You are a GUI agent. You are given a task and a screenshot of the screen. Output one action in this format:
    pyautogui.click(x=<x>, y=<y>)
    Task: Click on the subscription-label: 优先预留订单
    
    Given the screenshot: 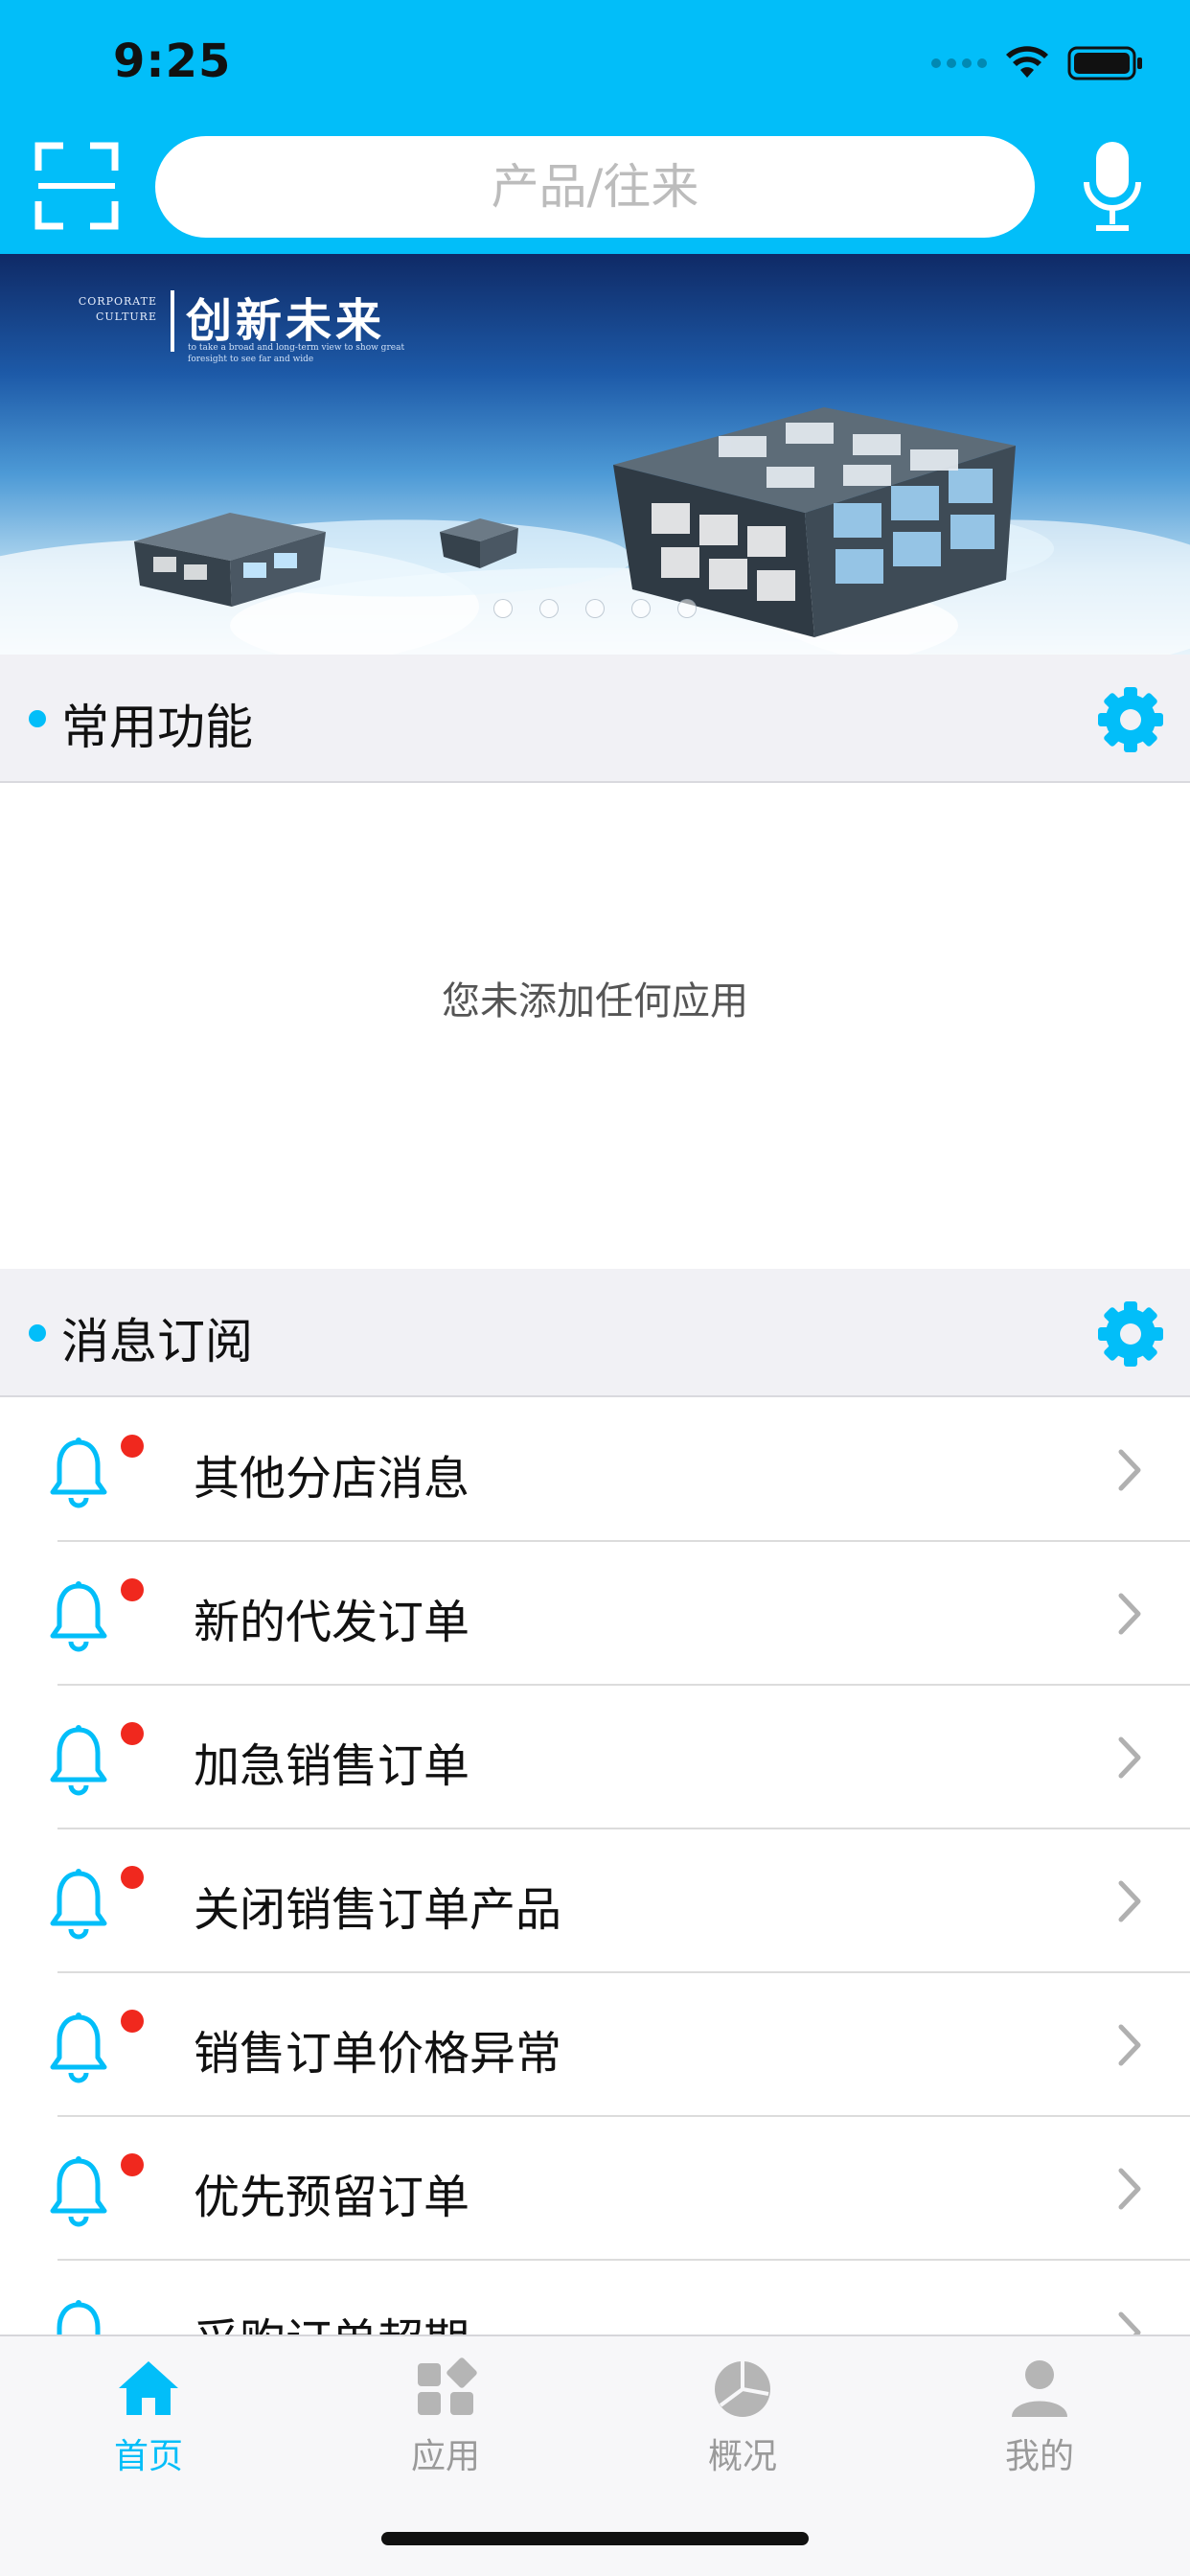 What is the action you would take?
    pyautogui.click(x=332, y=2197)
    